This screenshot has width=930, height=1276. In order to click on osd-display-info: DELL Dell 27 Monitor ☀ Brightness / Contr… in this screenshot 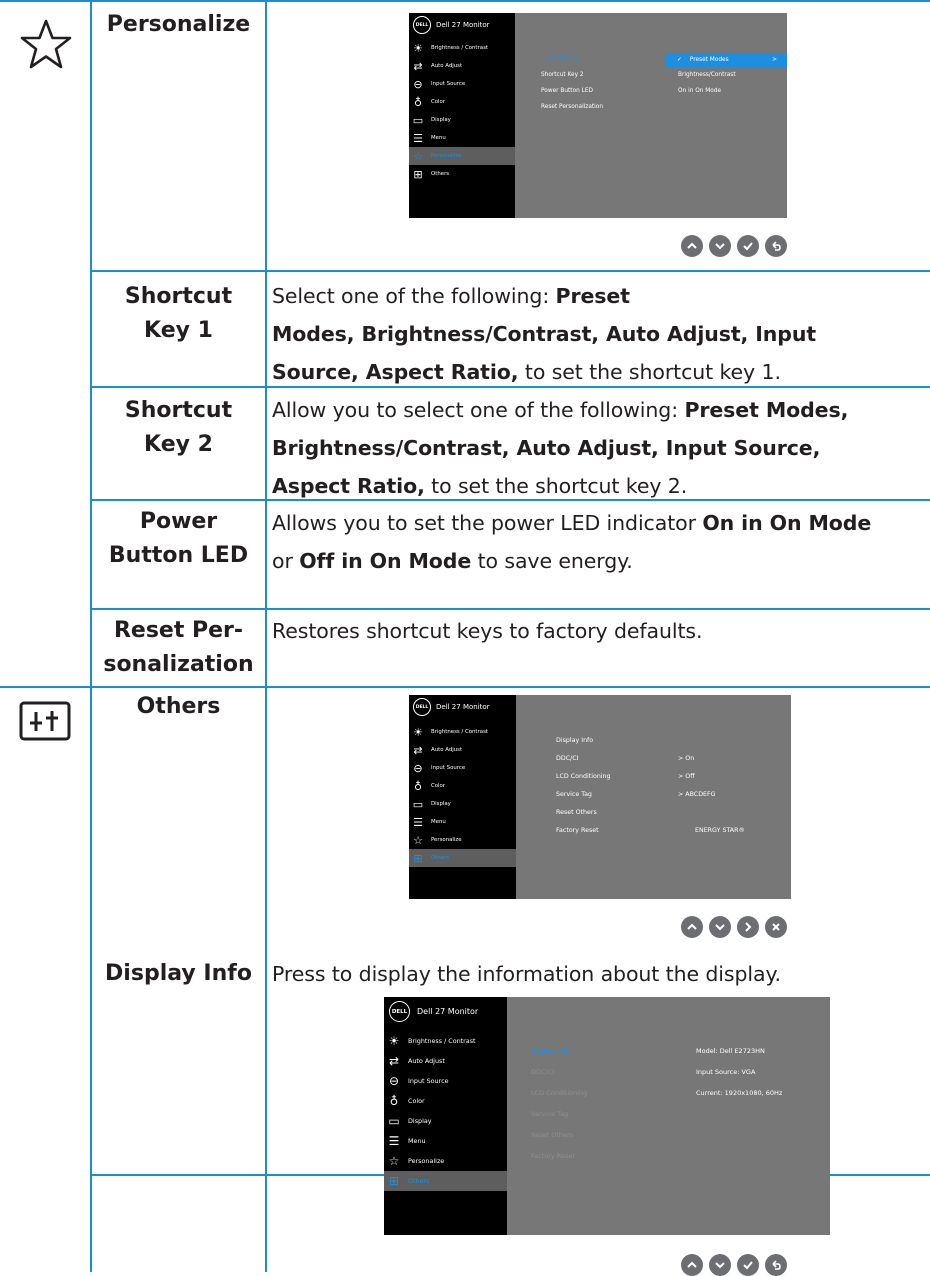, I will do `click(607, 1116)`.